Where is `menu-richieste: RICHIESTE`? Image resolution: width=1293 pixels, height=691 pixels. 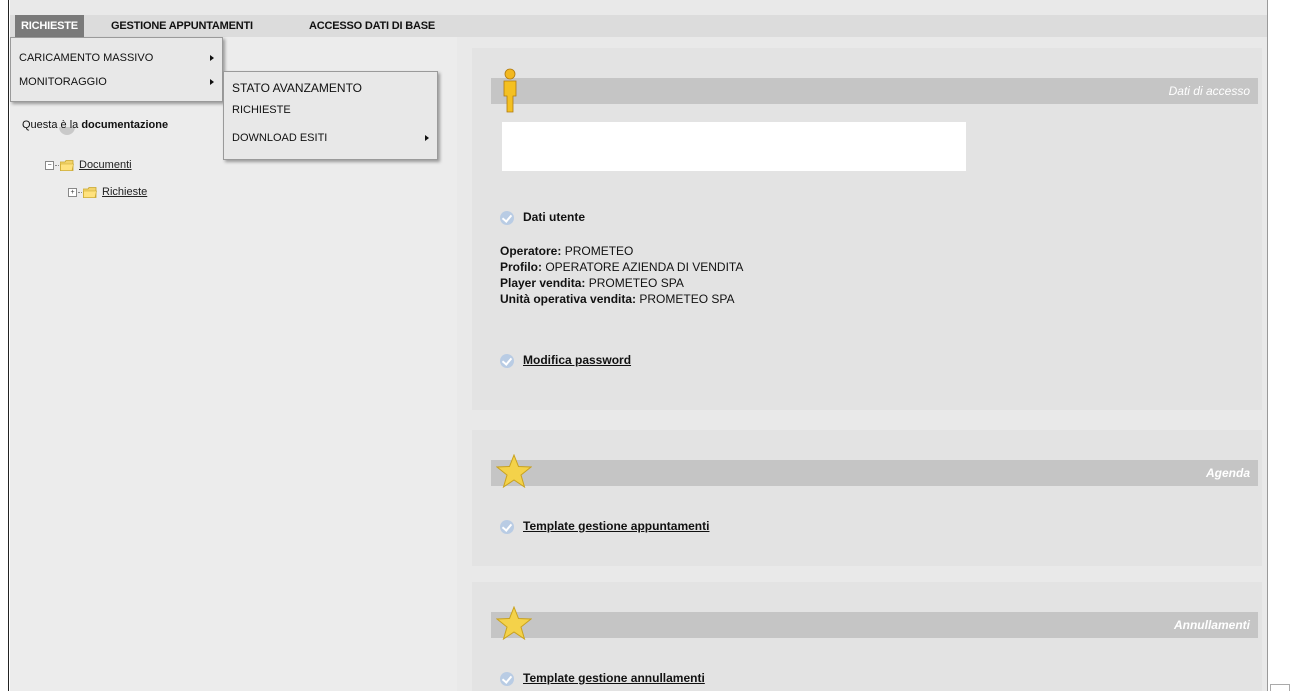
menu-richieste: RICHIESTE is located at coordinates (49, 26).